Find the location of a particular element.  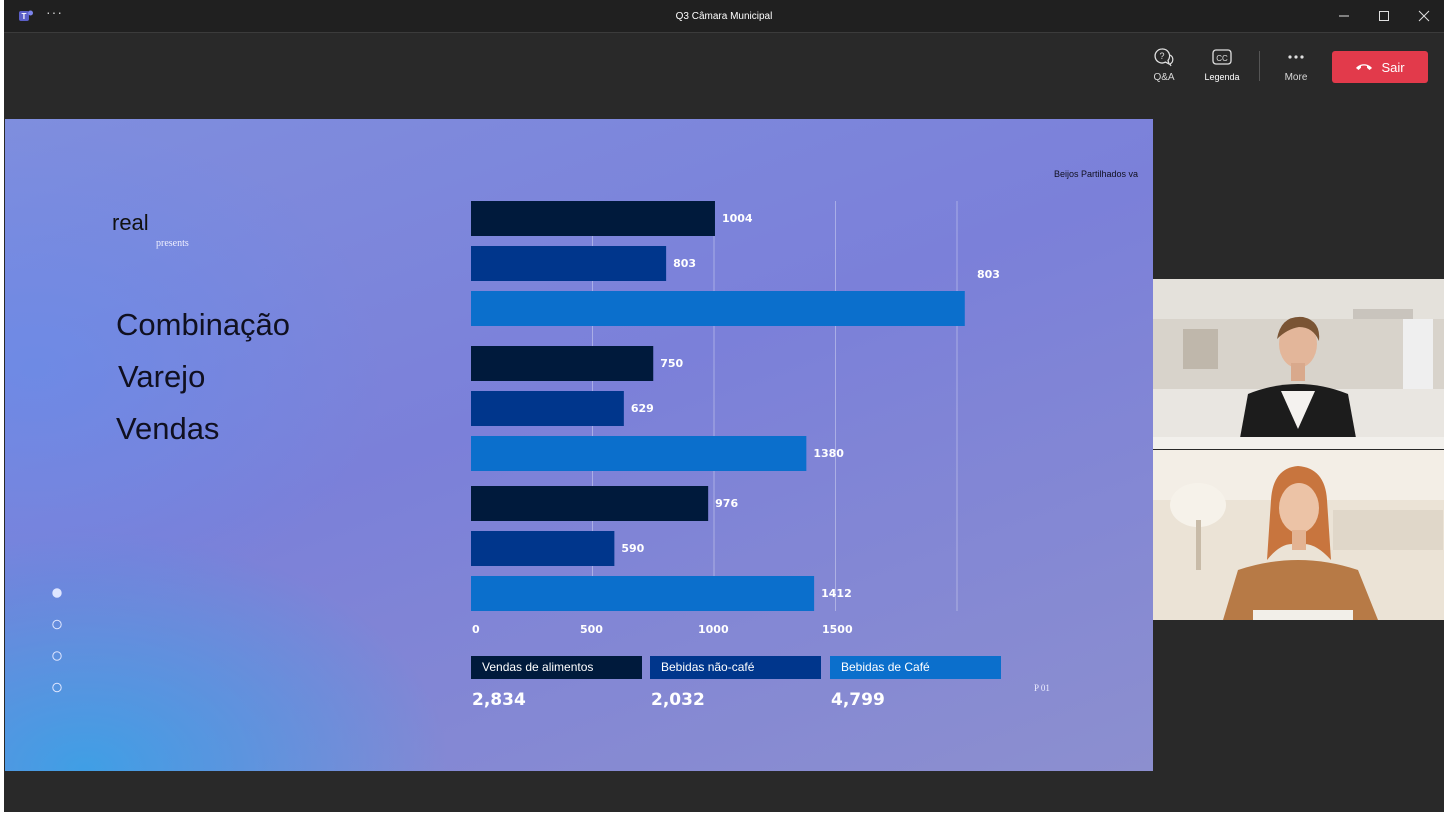

captions-icon: CC is located at coordinates (1222, 57).